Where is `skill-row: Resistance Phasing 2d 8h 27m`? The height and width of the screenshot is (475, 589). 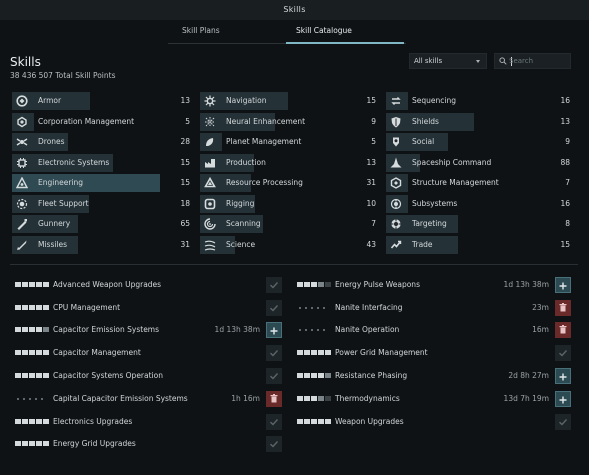 skill-row: Resistance Phasing 2d 8h 27m is located at coordinates (435, 376).